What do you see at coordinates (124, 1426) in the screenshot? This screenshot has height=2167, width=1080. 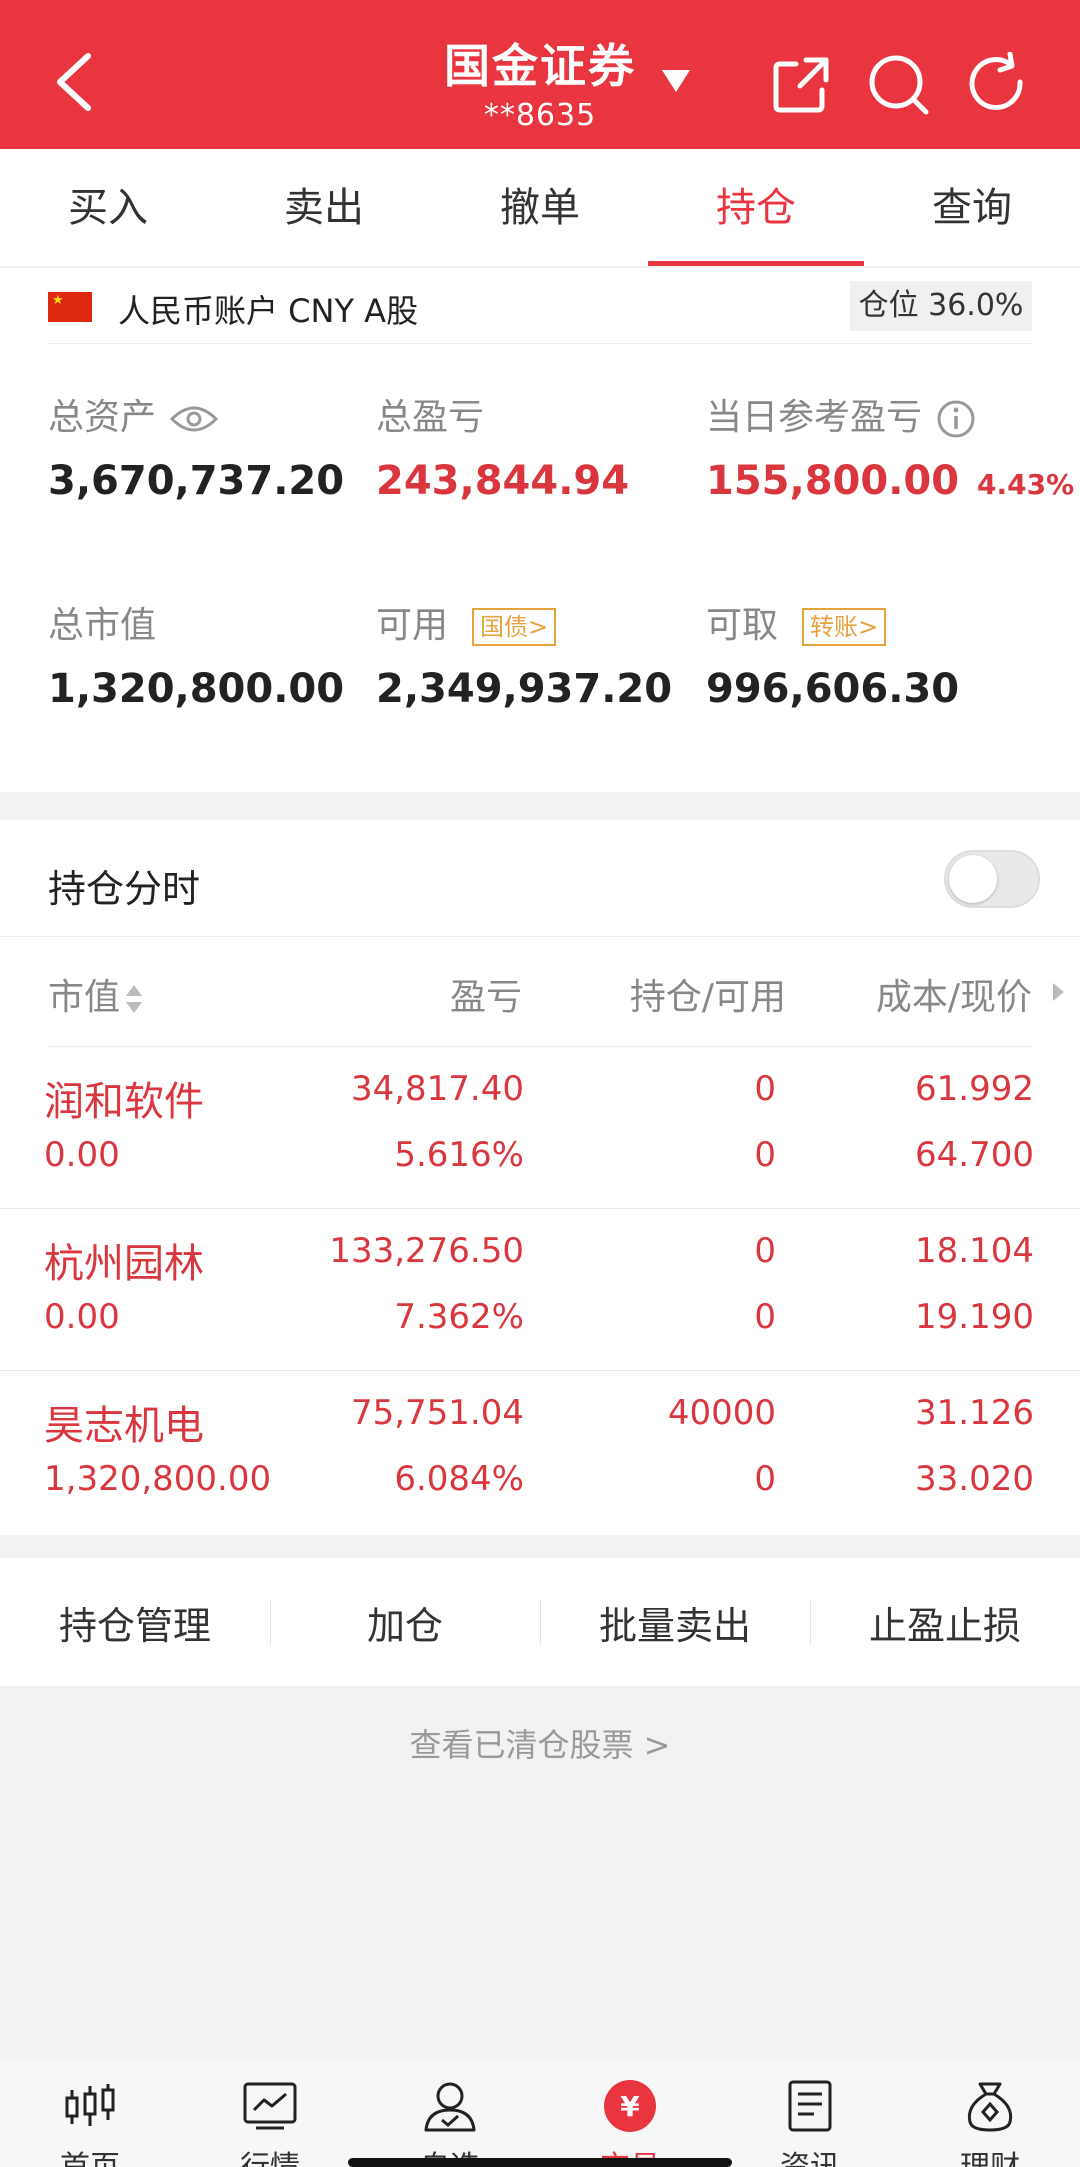 I see `stock-name: 昊志机电` at bounding box center [124, 1426].